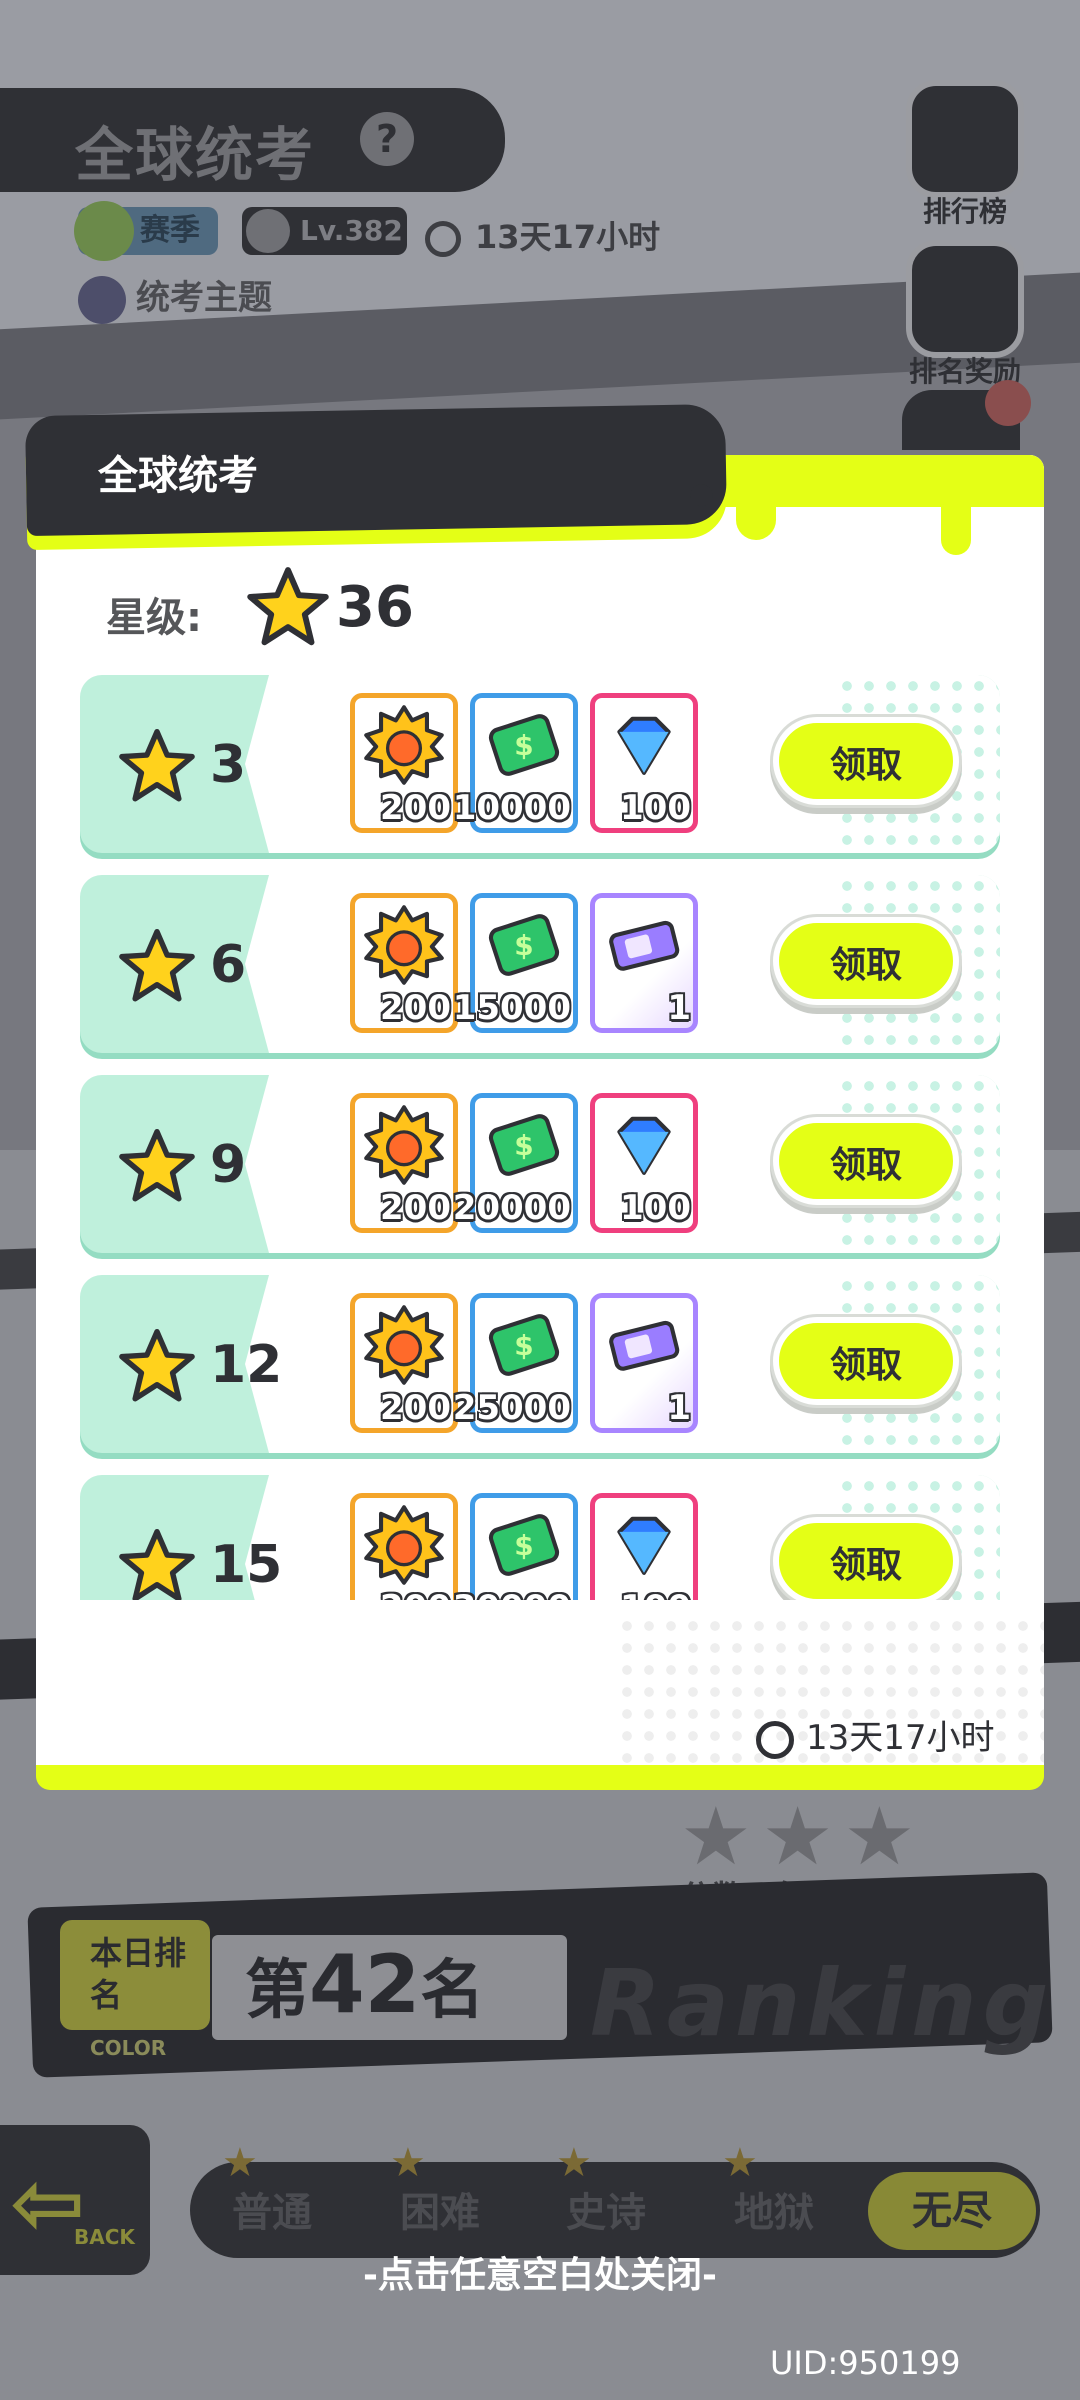 This screenshot has height=2400, width=1080. Describe the element at coordinates (952, 2211) in the screenshot. I see `difficulty-endless: 无尽` at that location.